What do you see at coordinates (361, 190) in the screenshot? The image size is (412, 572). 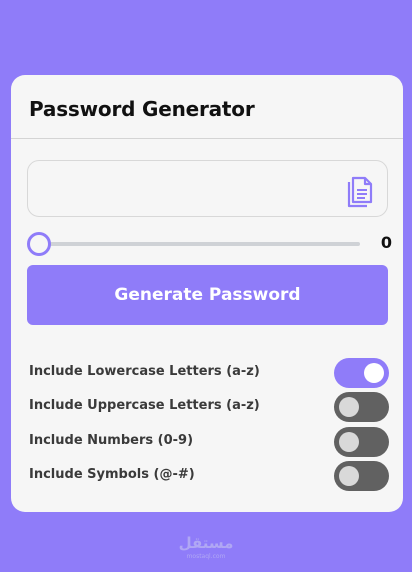 I see `copy-icon` at bounding box center [361, 190].